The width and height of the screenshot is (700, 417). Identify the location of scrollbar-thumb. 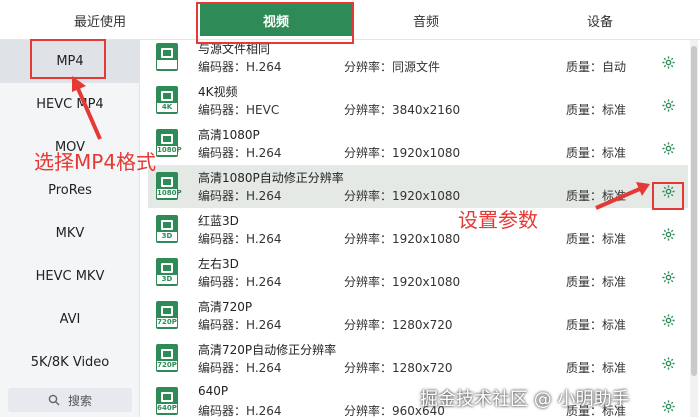
(694, 211).